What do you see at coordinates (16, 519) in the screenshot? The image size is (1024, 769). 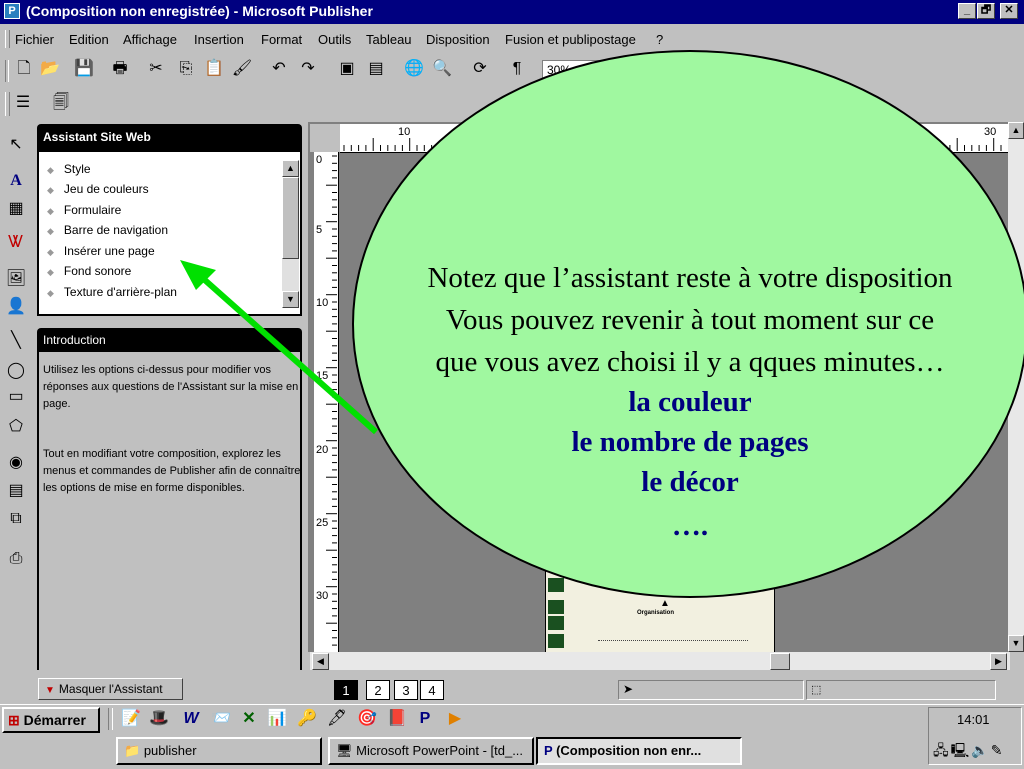 I see `html-fragment-icon: ⧉` at bounding box center [16, 519].